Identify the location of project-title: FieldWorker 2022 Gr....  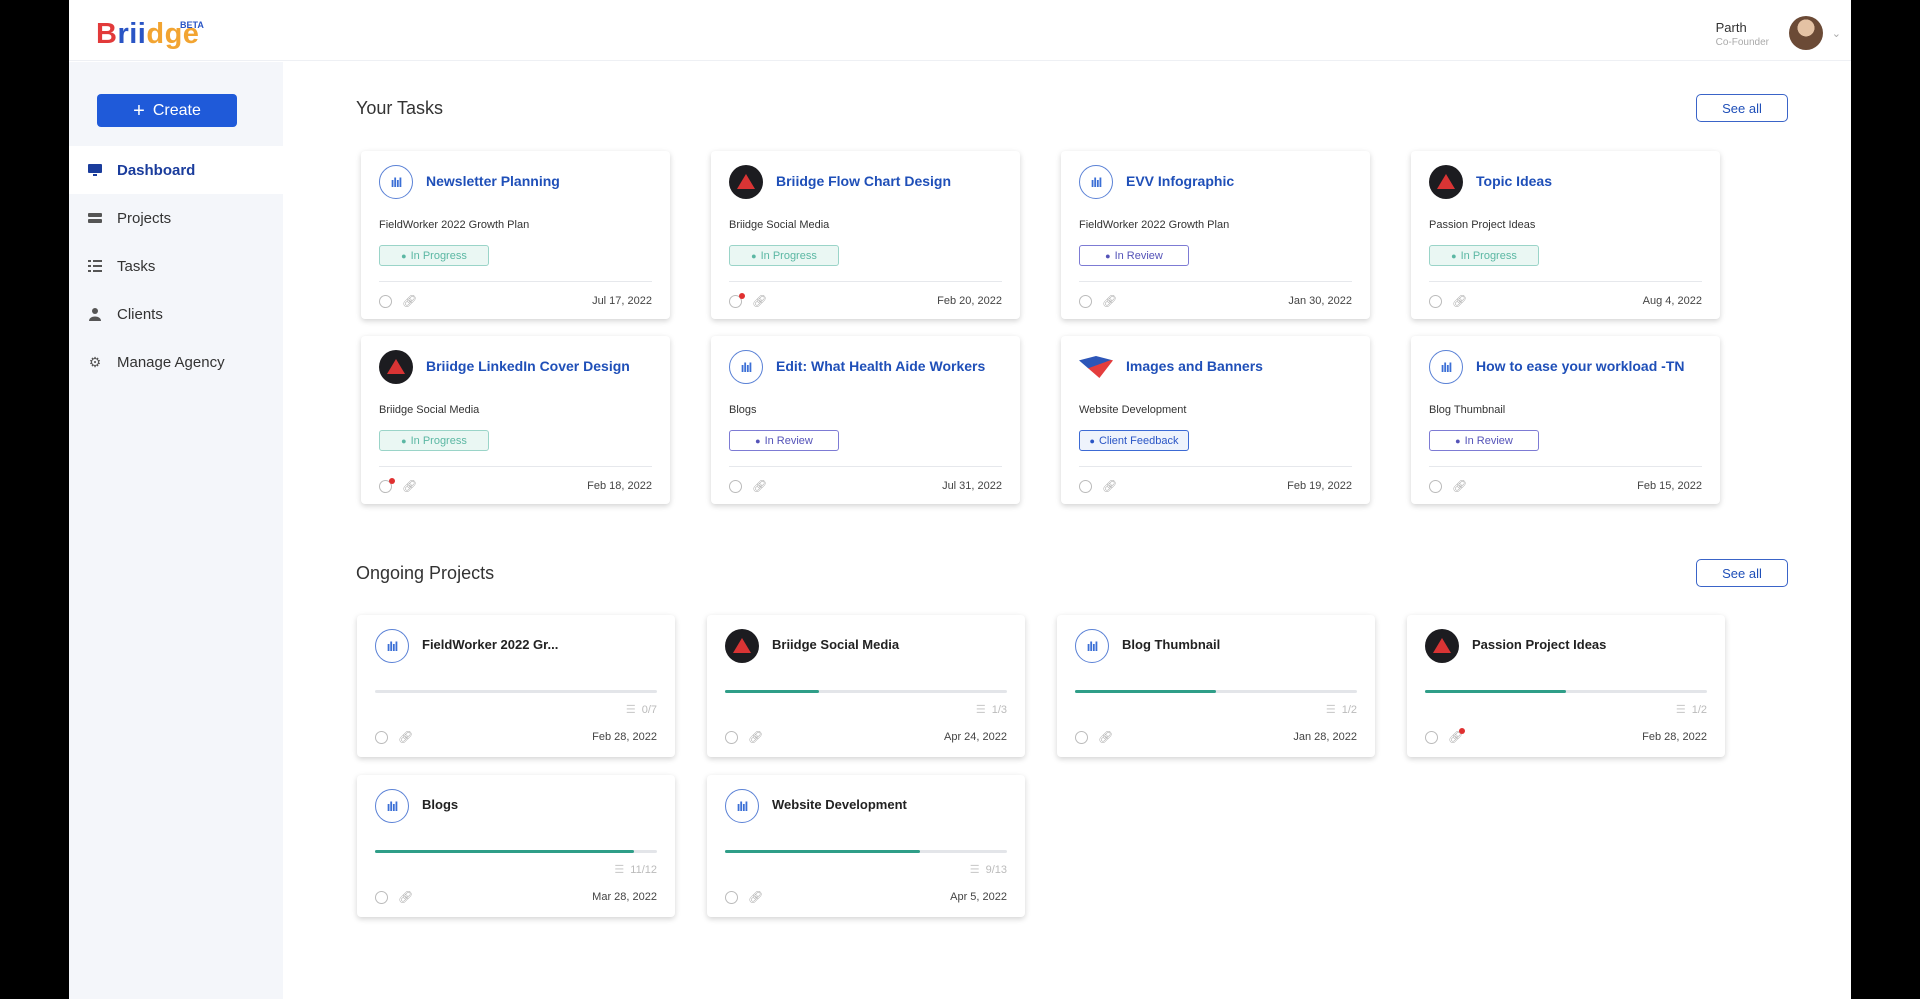
(490, 644).